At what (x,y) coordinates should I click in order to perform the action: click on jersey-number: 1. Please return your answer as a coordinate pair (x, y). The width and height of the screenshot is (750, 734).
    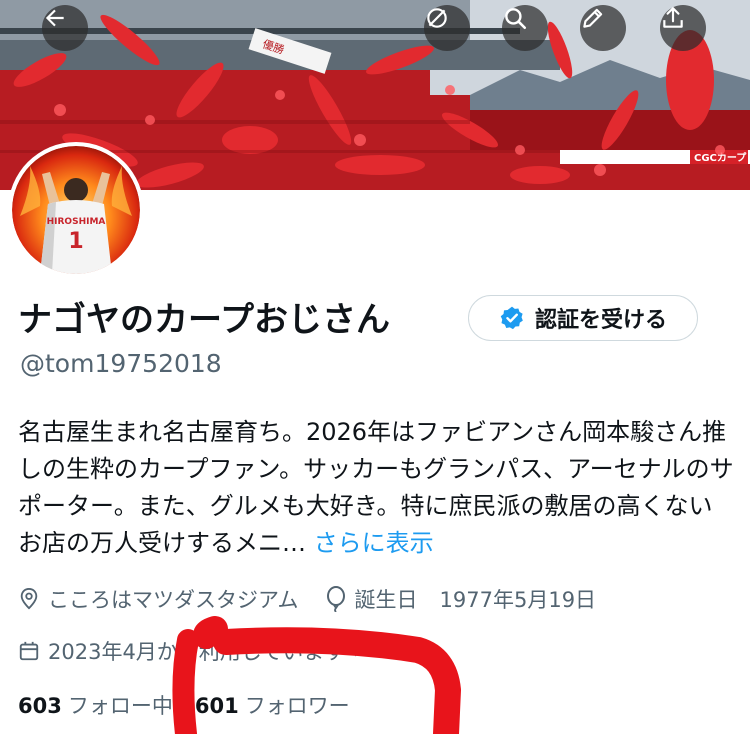
    Looking at the image, I should click on (75, 241).